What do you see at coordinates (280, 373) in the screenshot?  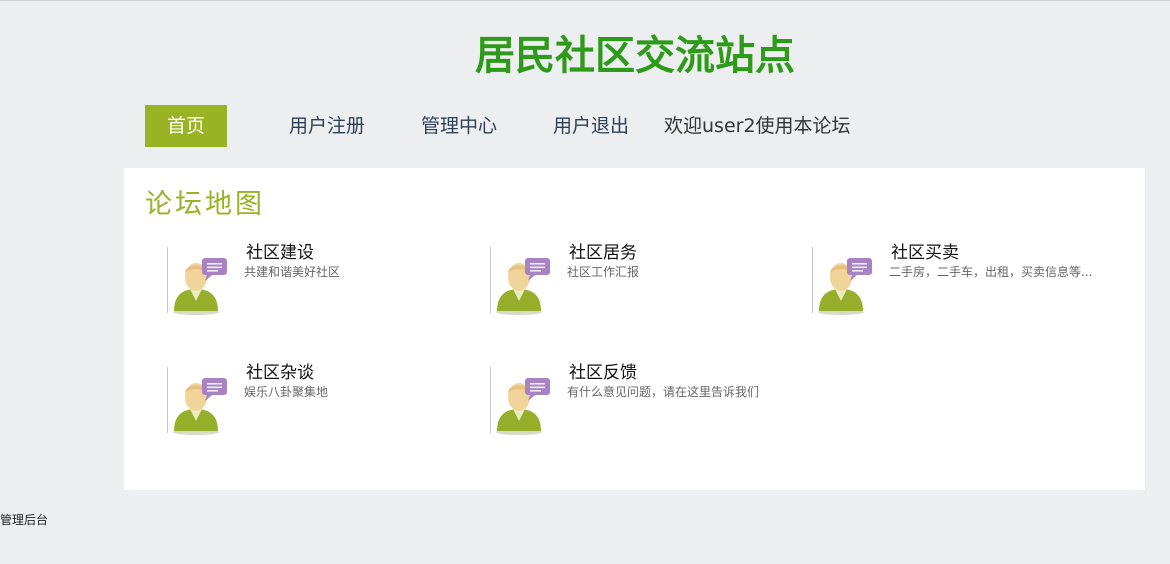 I see `forum-name: 社区杂谈` at bounding box center [280, 373].